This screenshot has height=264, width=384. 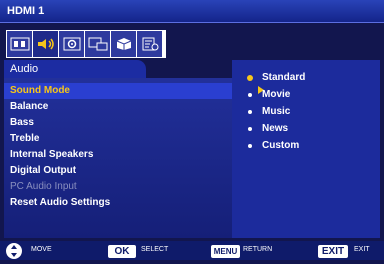 I want to click on picture-tab, so click(x=19, y=44).